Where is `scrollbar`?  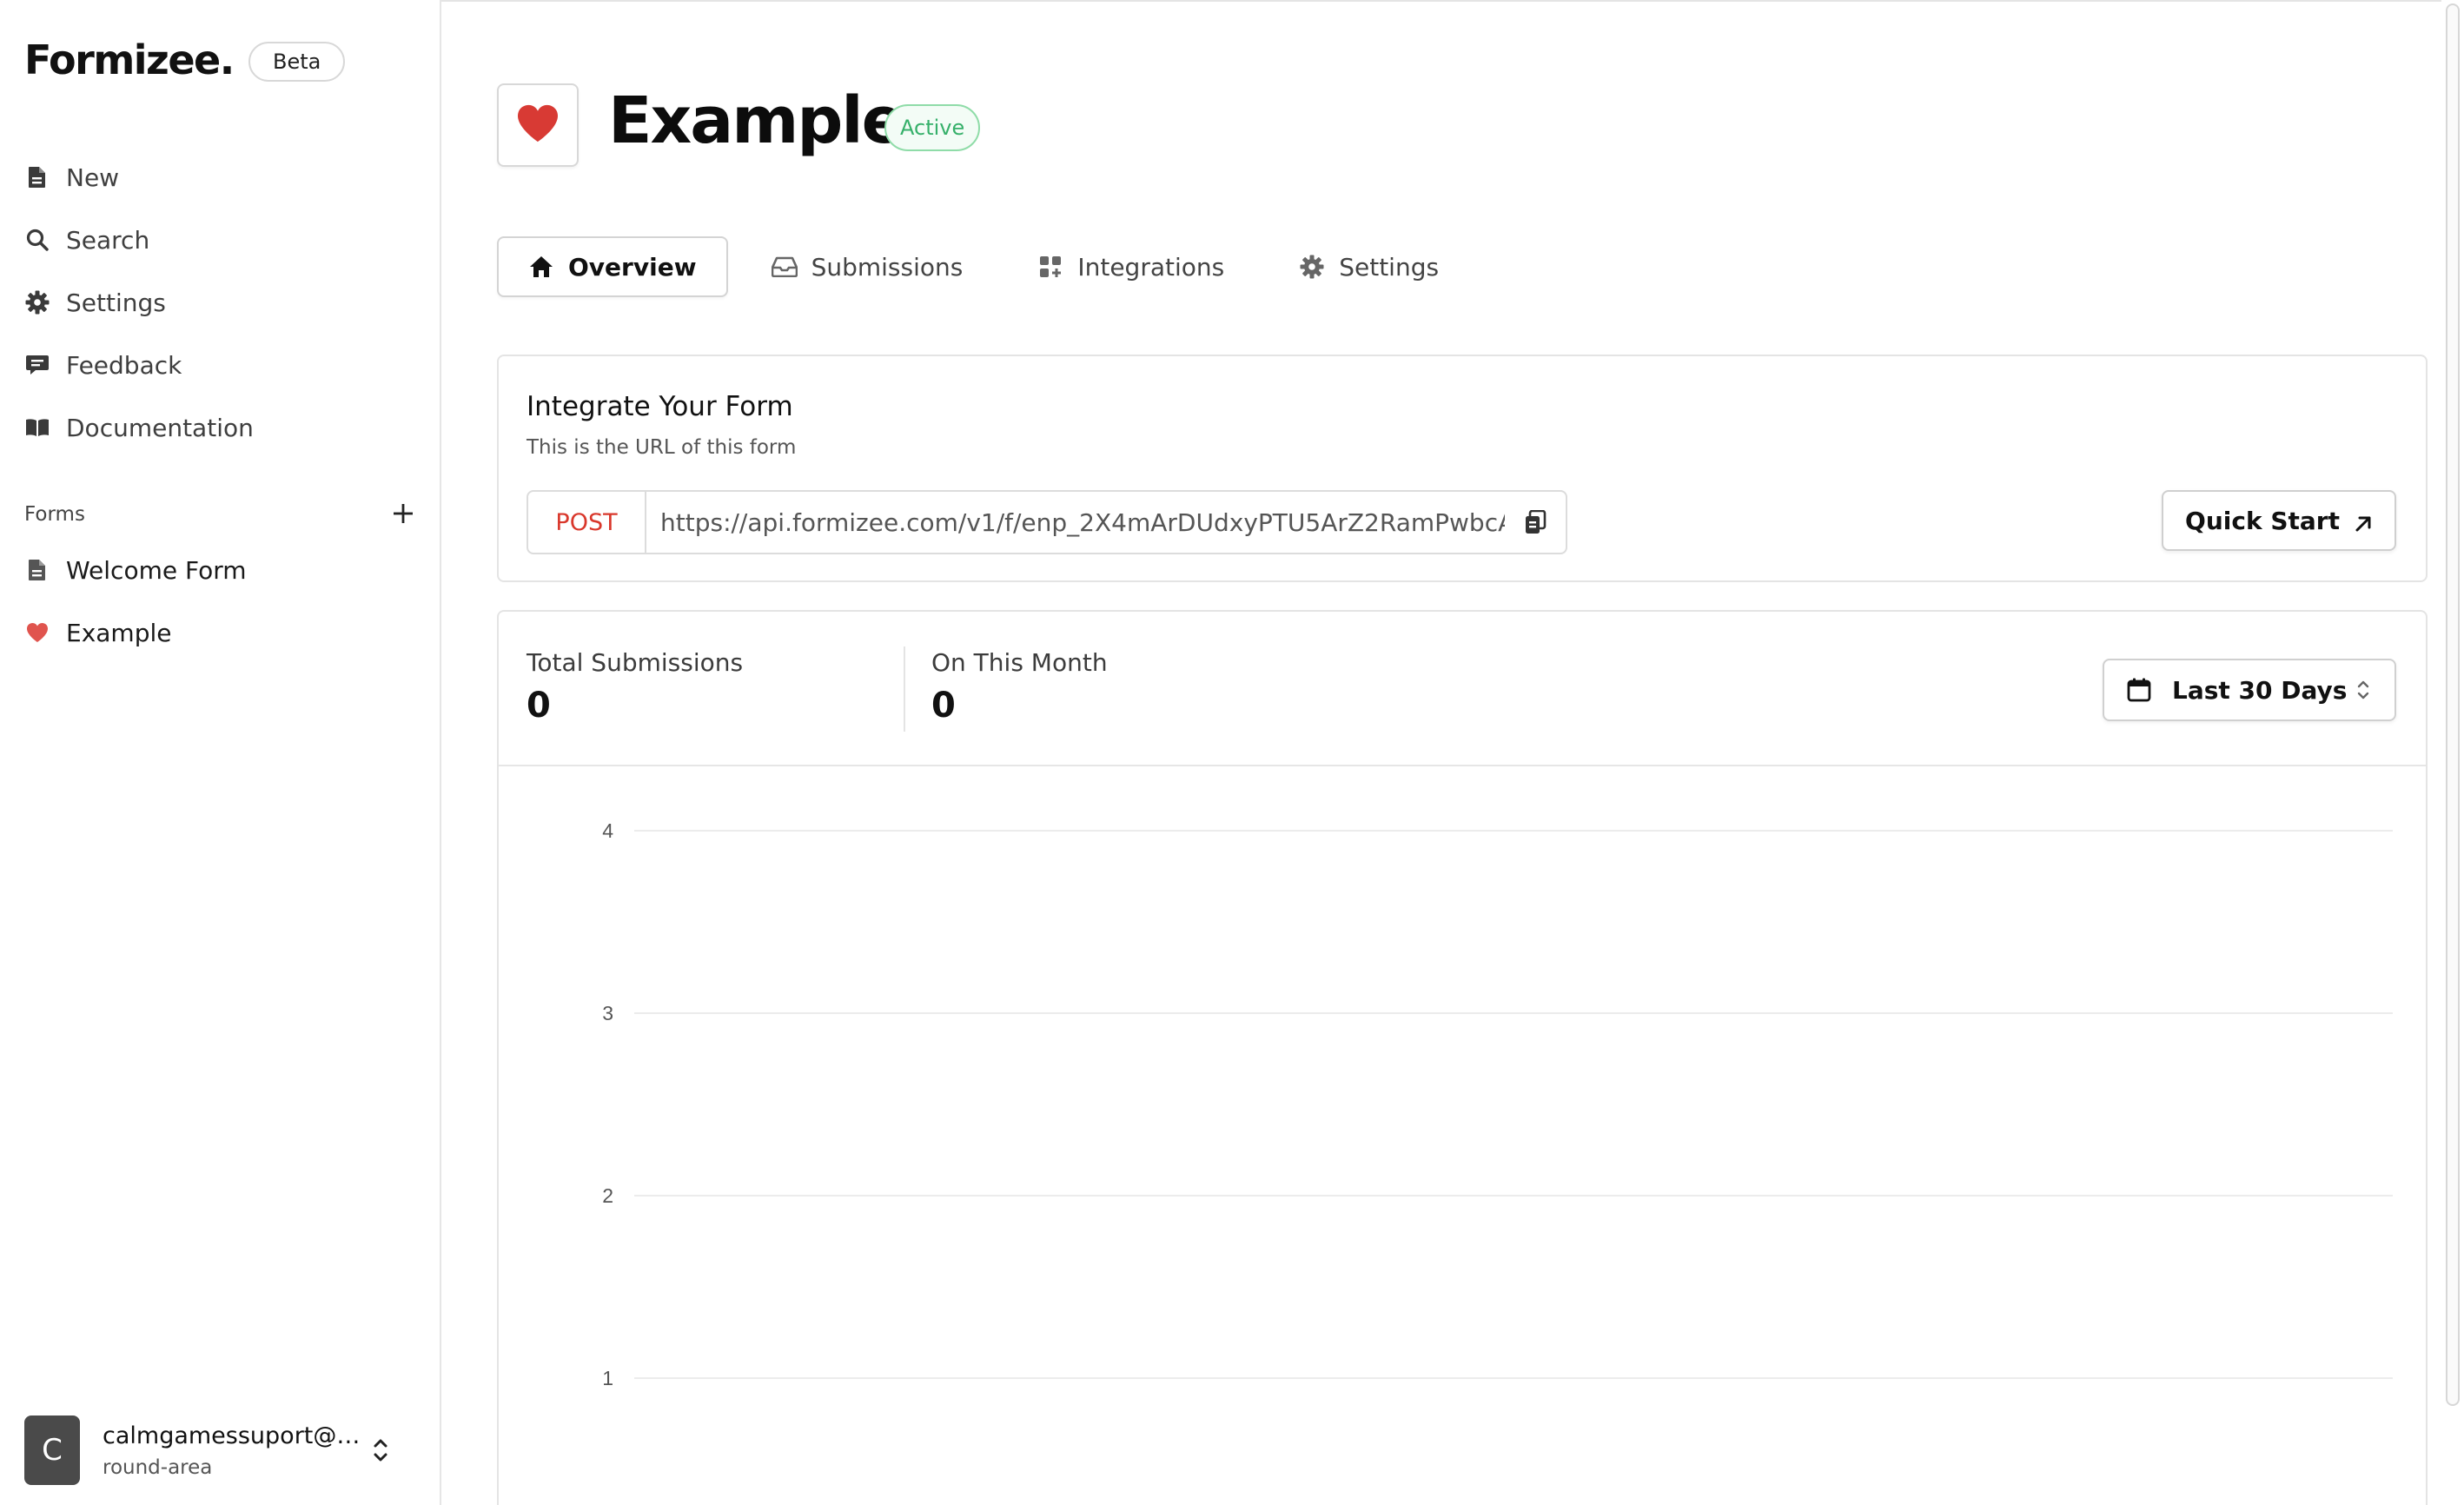 scrollbar is located at coordinates (2452, 752).